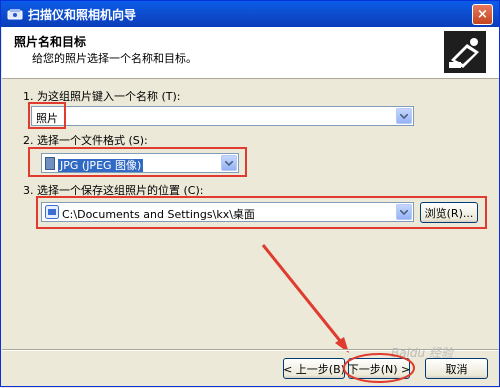 The width and height of the screenshot is (500, 388). What do you see at coordinates (305, 298) in the screenshot?
I see `annotation-arrow` at bounding box center [305, 298].